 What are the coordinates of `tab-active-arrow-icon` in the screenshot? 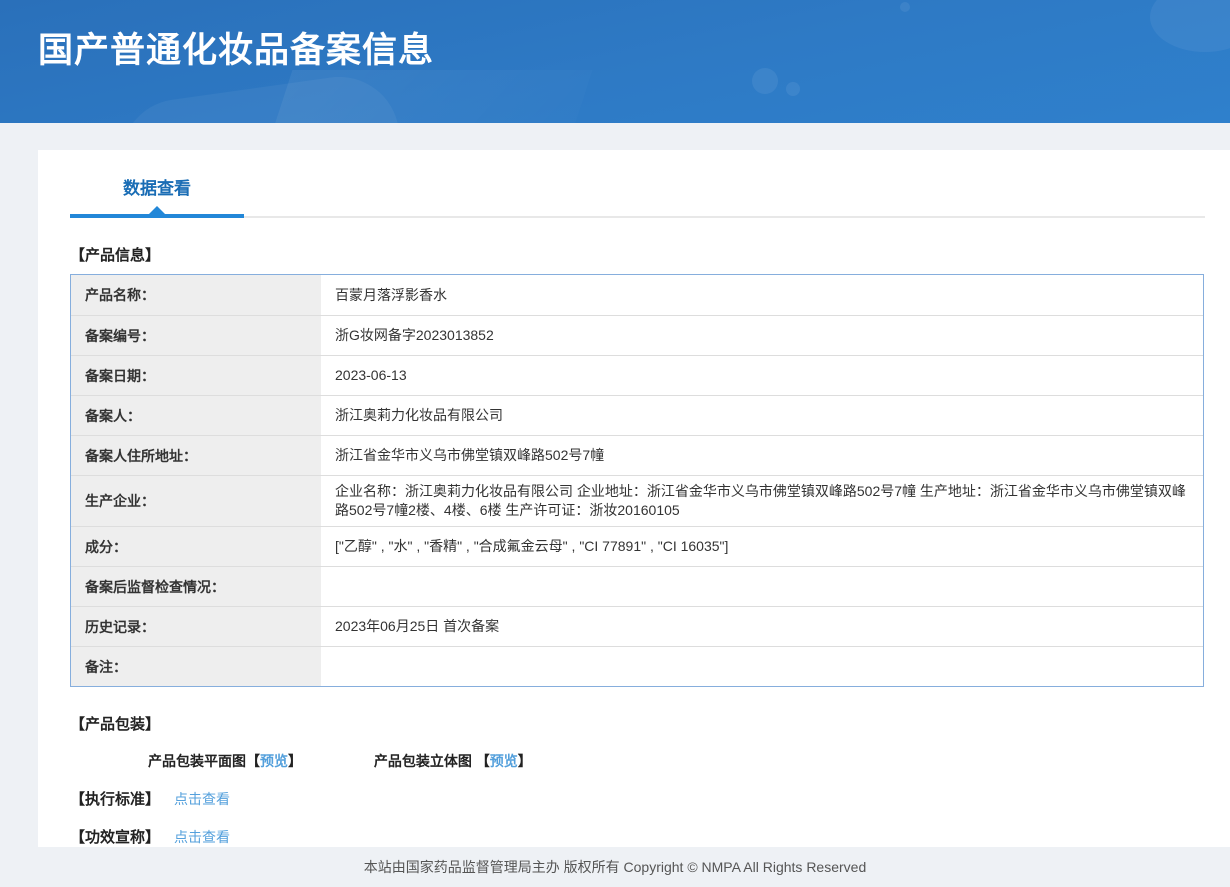 It's located at (157, 210).